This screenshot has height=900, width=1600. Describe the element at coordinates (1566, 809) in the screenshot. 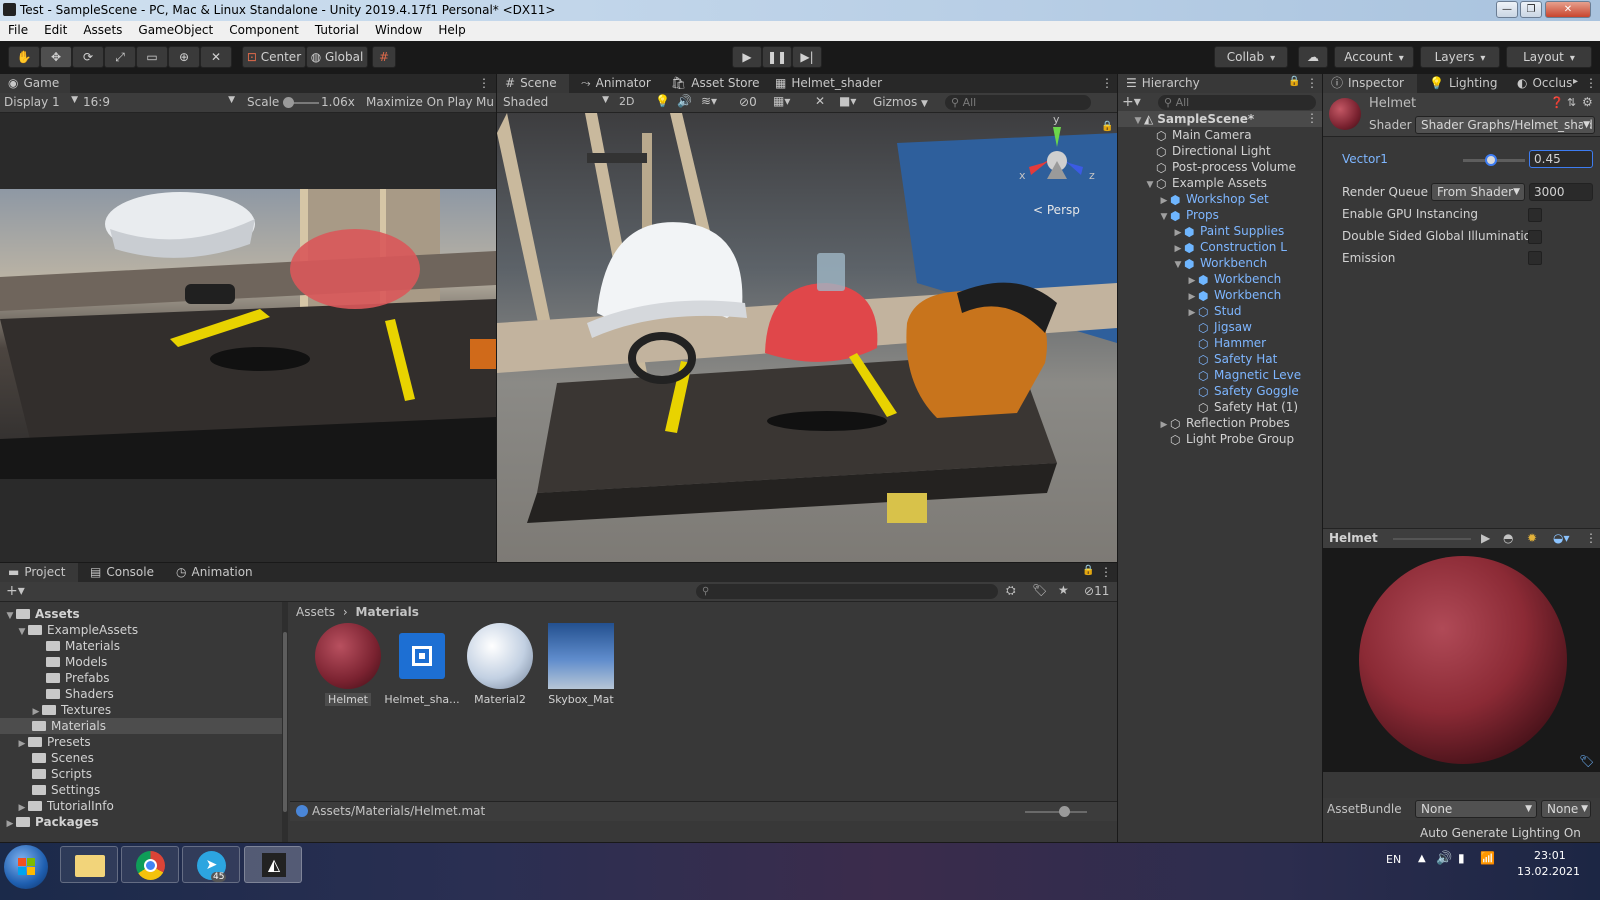

I see `assetbundle-variant-dropdown: None ▼` at that location.